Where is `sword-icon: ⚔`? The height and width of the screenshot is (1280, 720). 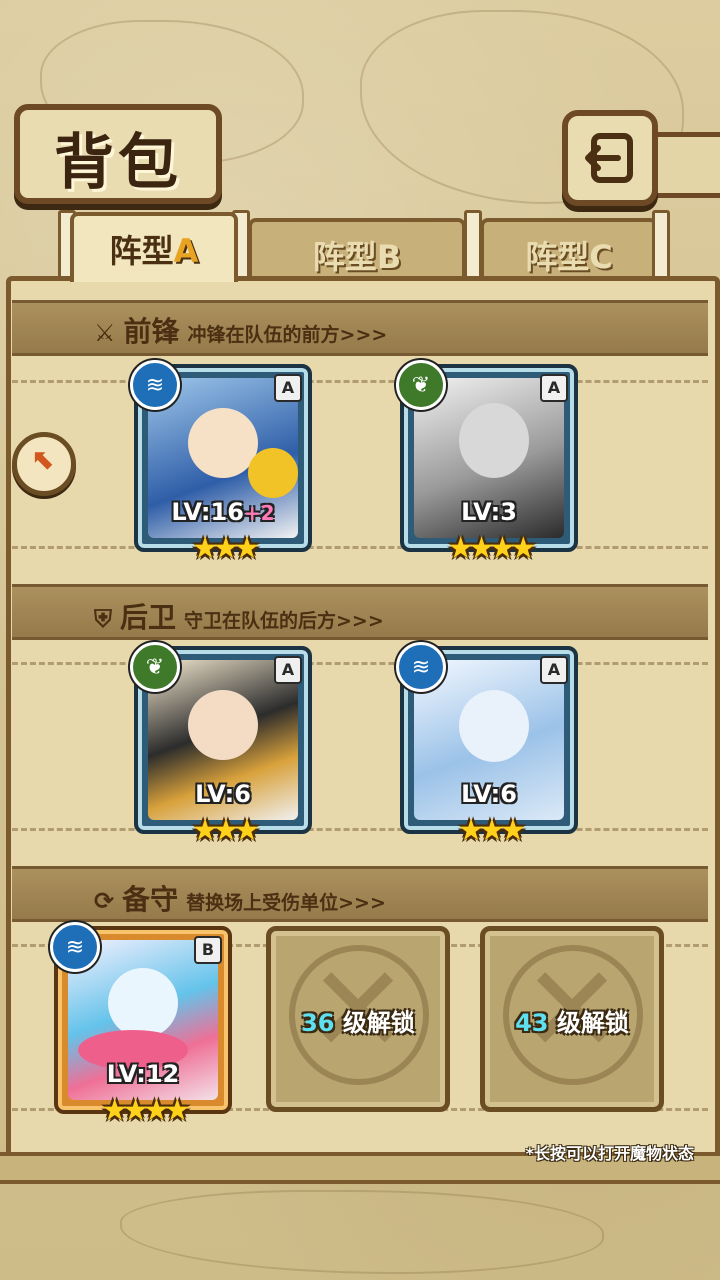 sword-icon: ⚔ is located at coordinates (105, 333).